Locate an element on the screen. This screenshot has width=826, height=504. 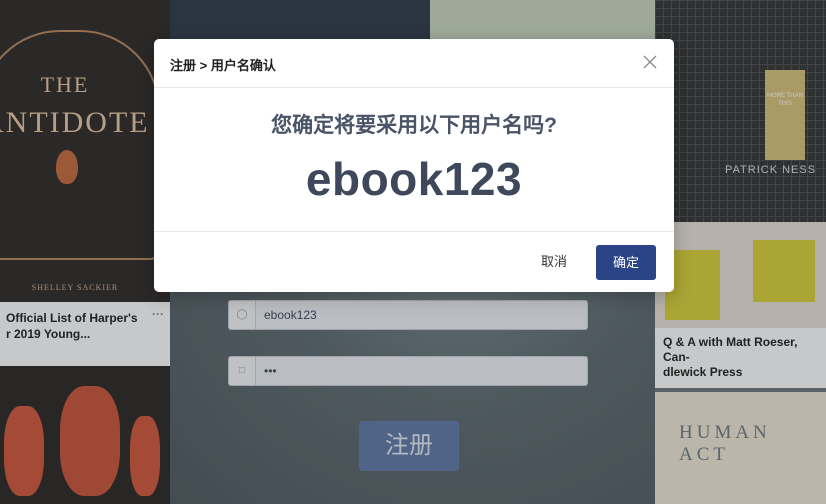
confirm-question: 您确定将要采用以下用户名吗? is located at coordinates (414, 125).